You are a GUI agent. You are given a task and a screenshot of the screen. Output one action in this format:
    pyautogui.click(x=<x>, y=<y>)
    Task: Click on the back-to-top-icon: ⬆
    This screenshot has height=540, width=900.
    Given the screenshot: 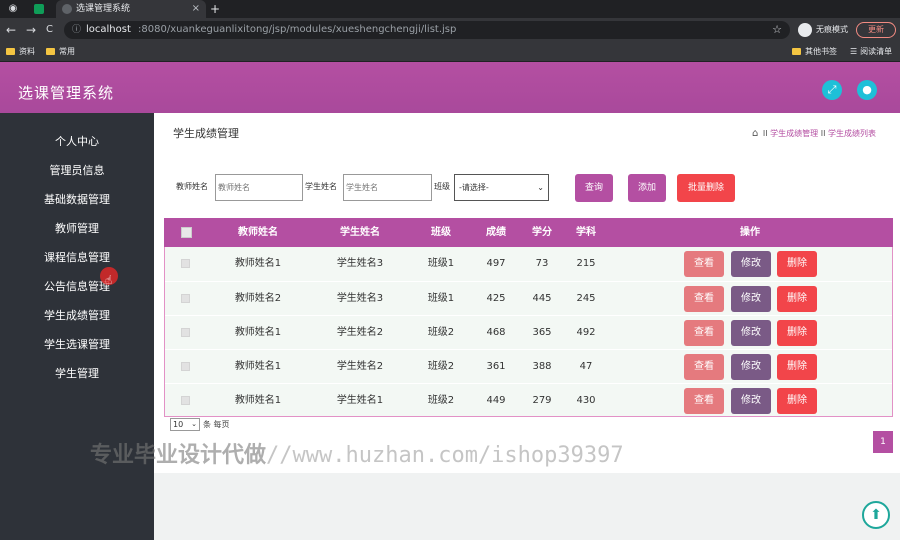 What is the action you would take?
    pyautogui.click(x=876, y=515)
    